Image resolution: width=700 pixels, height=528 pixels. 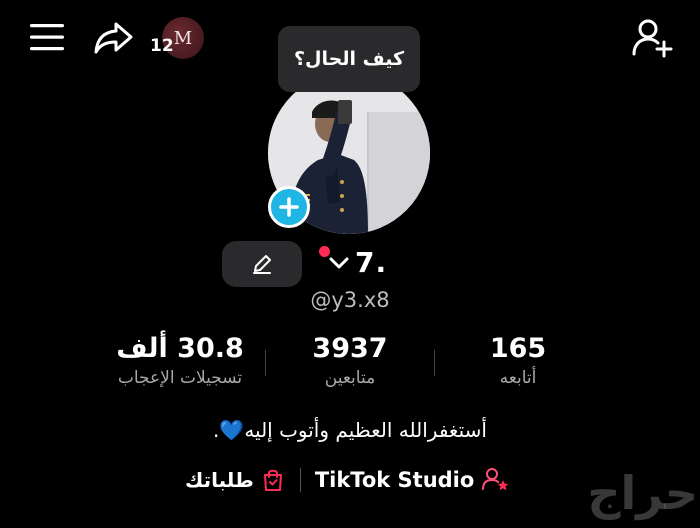 I want to click on username-row: @y3.x8, so click(x=350, y=300).